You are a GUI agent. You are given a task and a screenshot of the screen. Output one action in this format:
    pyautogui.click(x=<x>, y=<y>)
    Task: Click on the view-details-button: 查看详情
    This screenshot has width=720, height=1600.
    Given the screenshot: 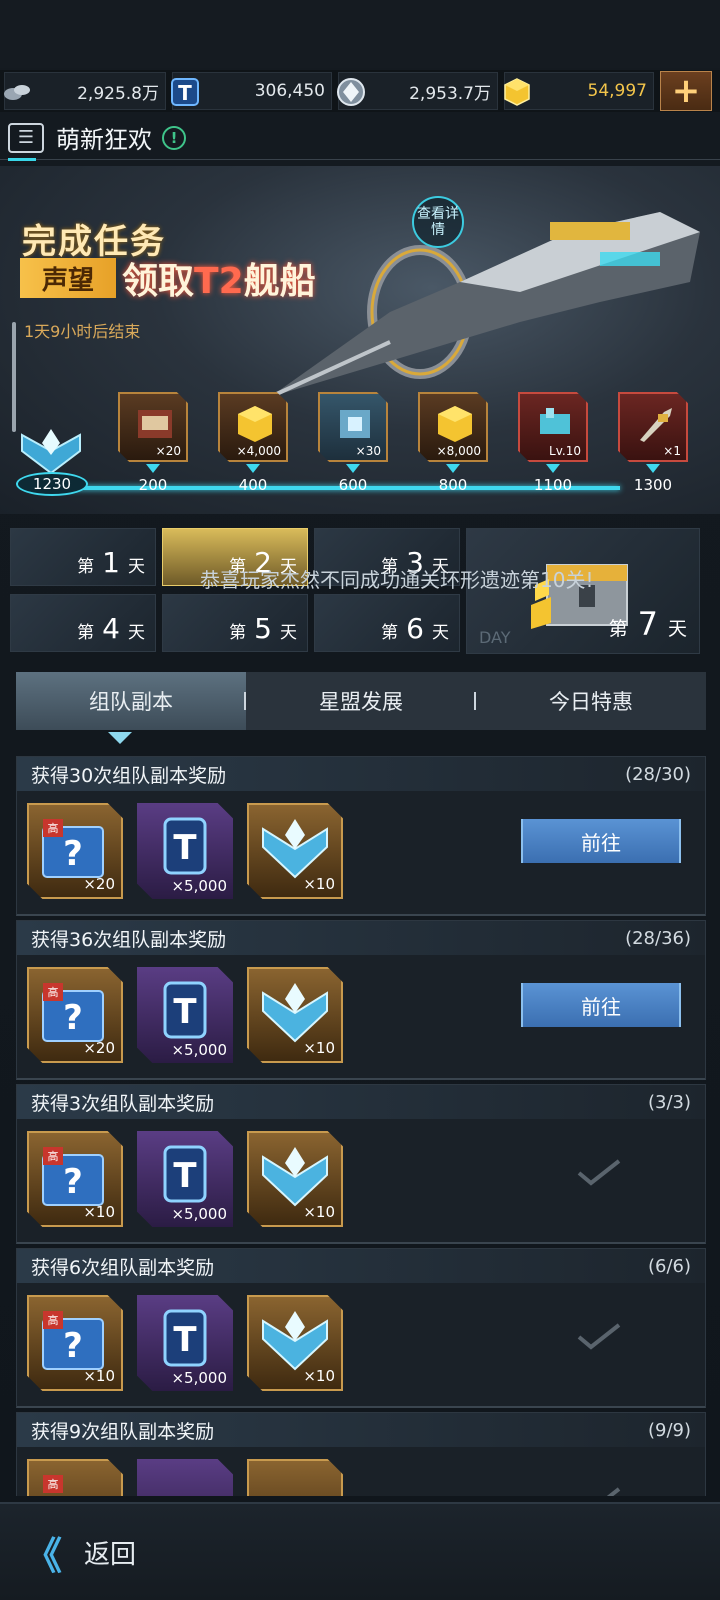 What is the action you would take?
    pyautogui.click(x=438, y=222)
    